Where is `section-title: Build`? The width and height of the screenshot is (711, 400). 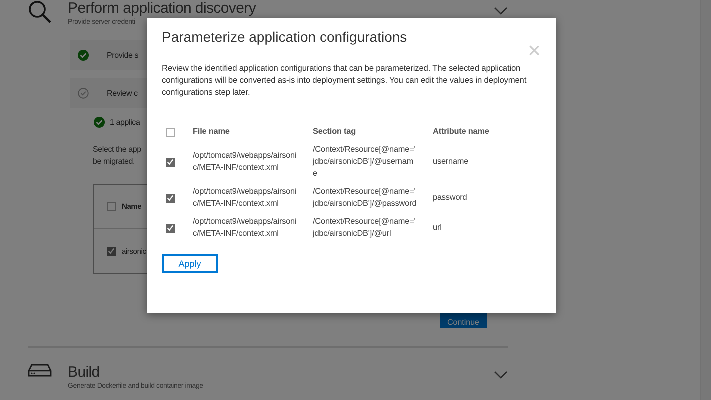
section-title: Build is located at coordinates (84, 372).